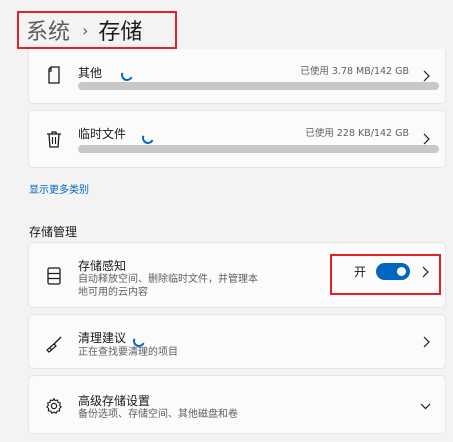 The image size is (453, 442). I want to click on storage-sense-toggle, so click(393, 271).